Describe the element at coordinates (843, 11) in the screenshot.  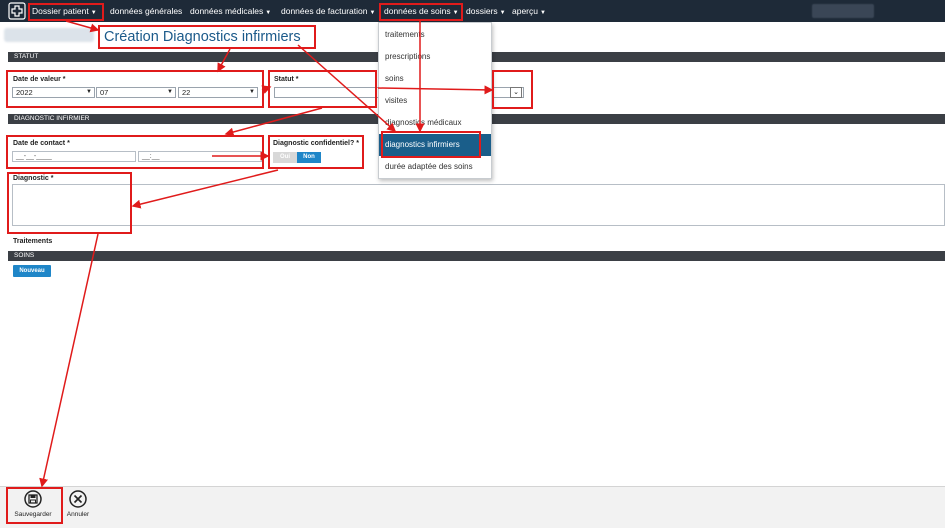
I see `user-menu` at that location.